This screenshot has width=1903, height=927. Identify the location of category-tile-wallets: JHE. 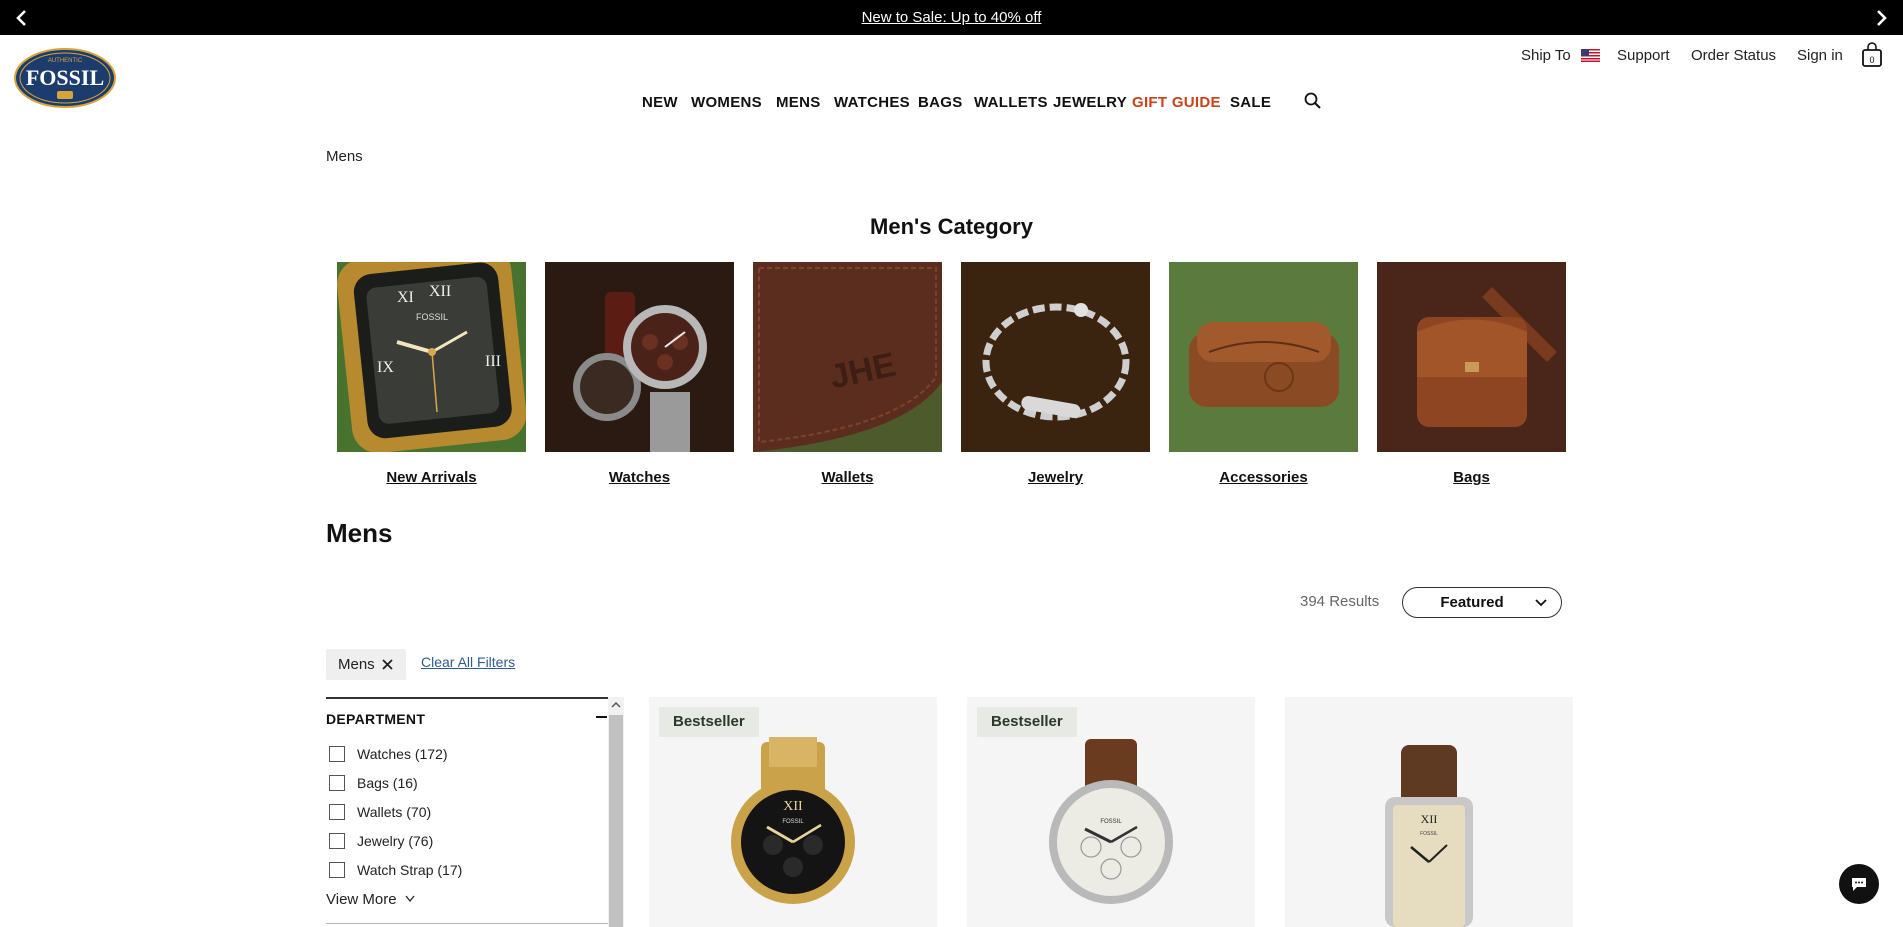
(847, 357).